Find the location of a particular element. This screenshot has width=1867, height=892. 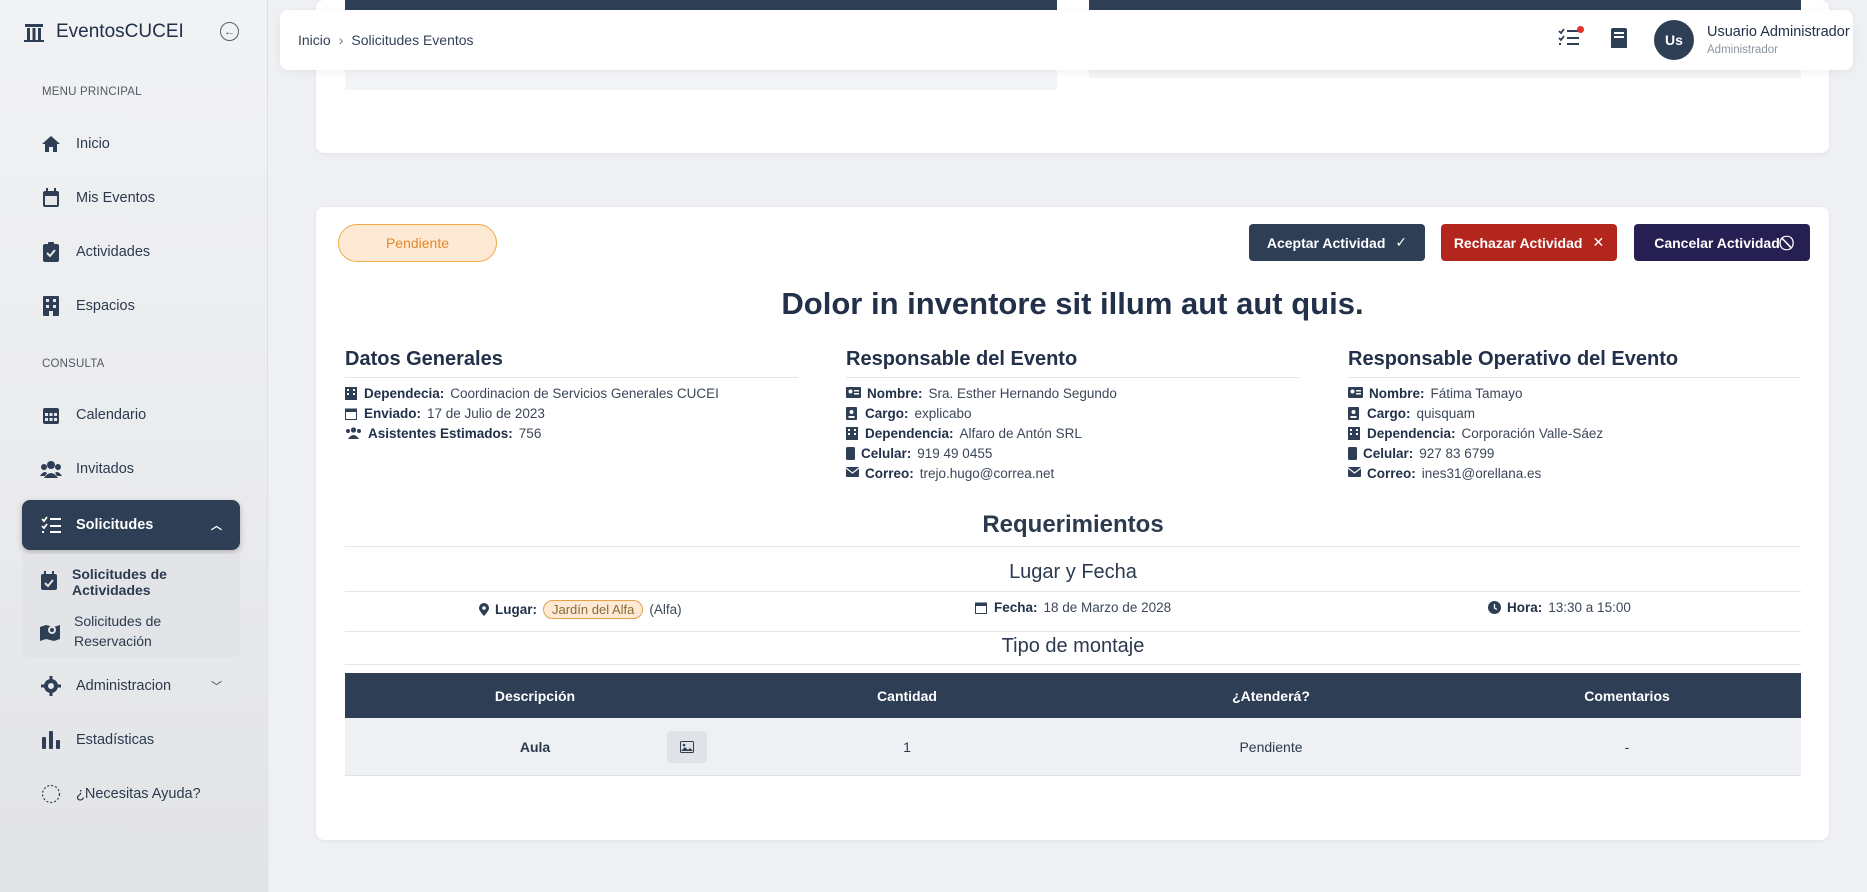

enviado-value: 17 de Julio de 2023 is located at coordinates (486, 413).